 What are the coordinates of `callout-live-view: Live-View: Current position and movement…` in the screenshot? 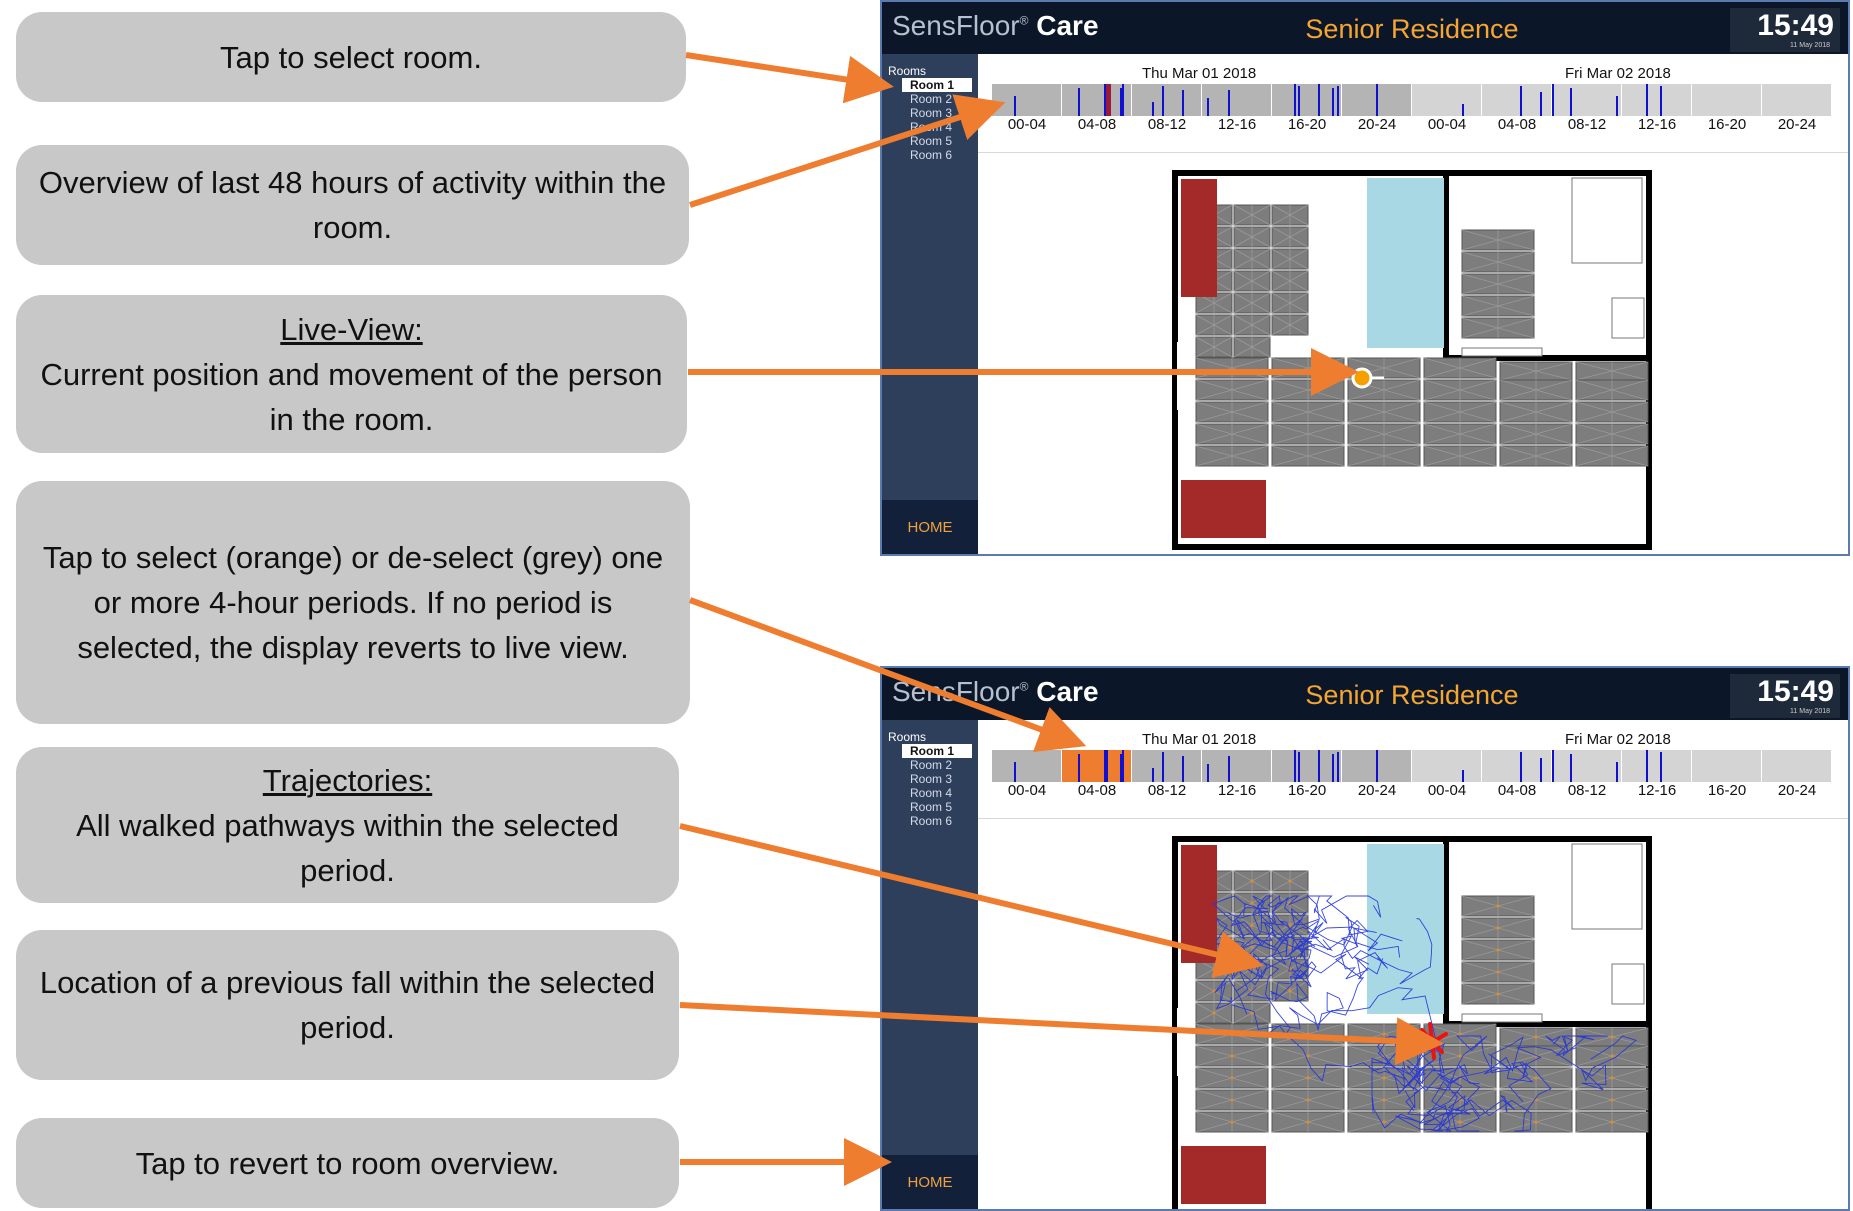 It's located at (351, 374).